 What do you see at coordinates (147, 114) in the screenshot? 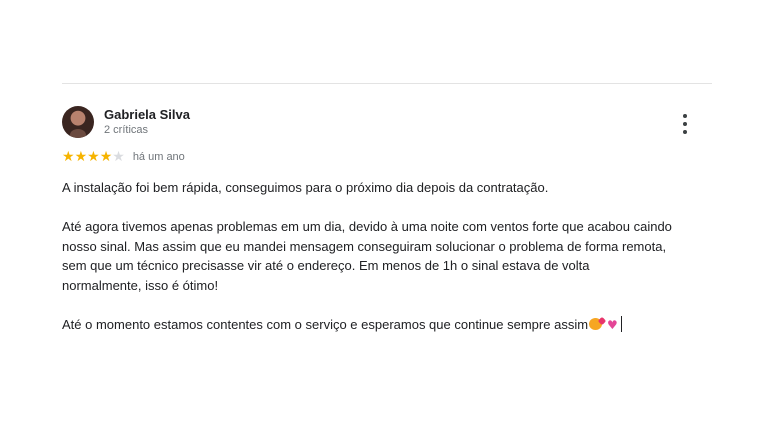
I see `reviewer-name: Gabriela Silva` at bounding box center [147, 114].